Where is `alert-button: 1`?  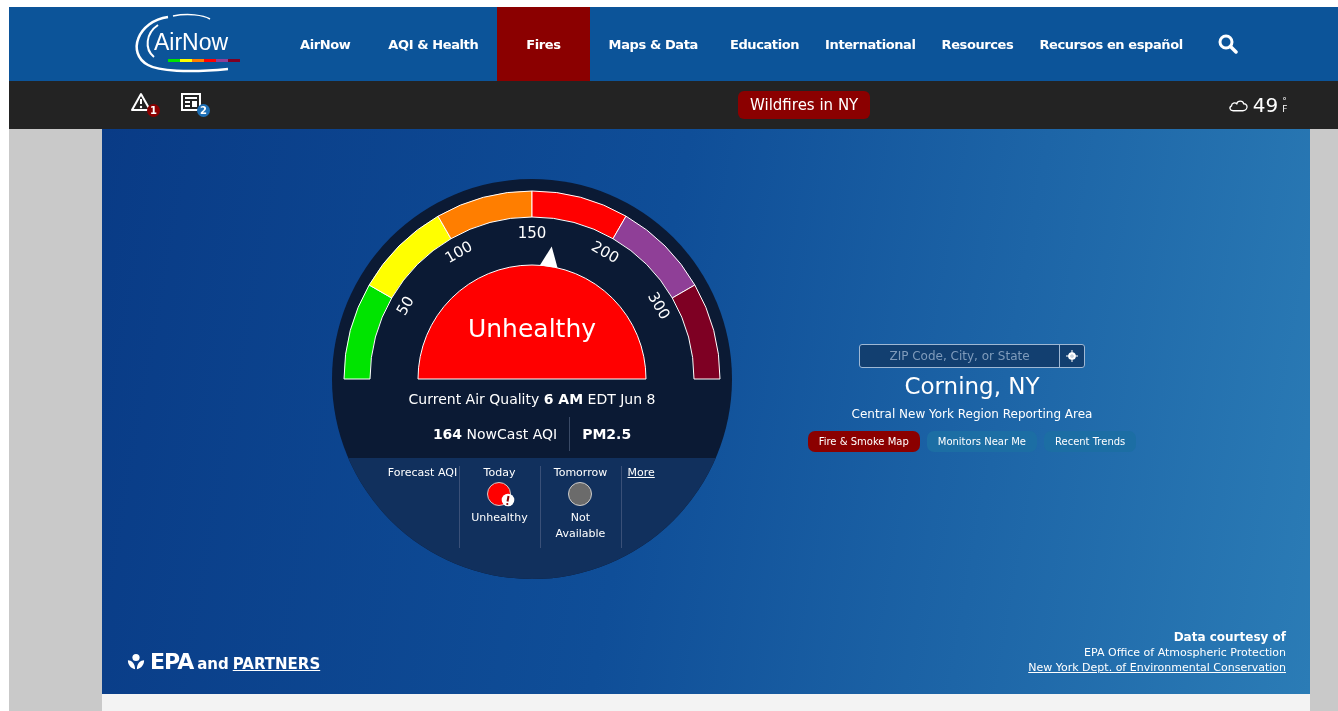 alert-button: 1 is located at coordinates (145, 105).